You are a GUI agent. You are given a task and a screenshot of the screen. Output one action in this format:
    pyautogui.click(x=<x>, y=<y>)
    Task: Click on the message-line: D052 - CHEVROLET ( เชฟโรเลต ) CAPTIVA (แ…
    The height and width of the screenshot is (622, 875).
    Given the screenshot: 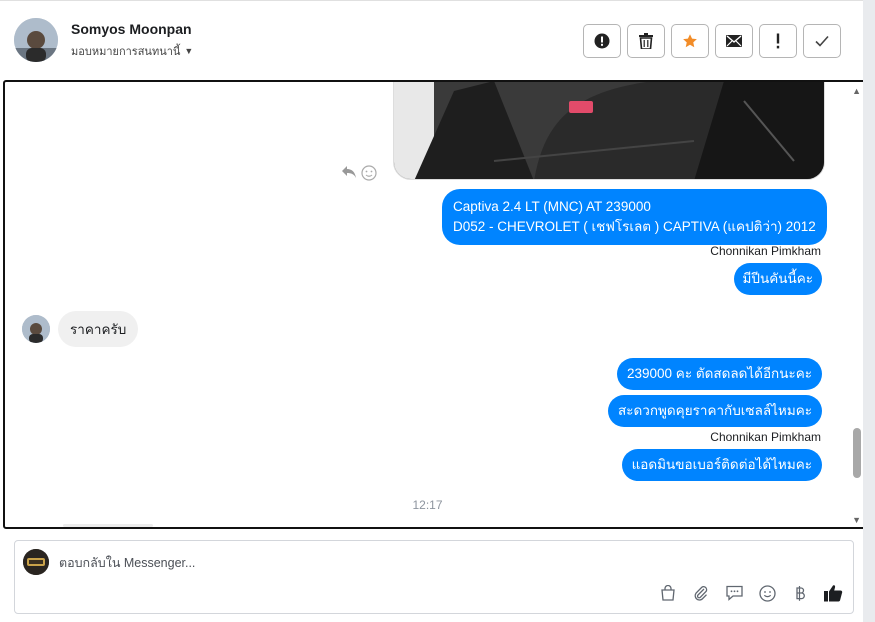 What is the action you would take?
    pyautogui.click(x=634, y=226)
    